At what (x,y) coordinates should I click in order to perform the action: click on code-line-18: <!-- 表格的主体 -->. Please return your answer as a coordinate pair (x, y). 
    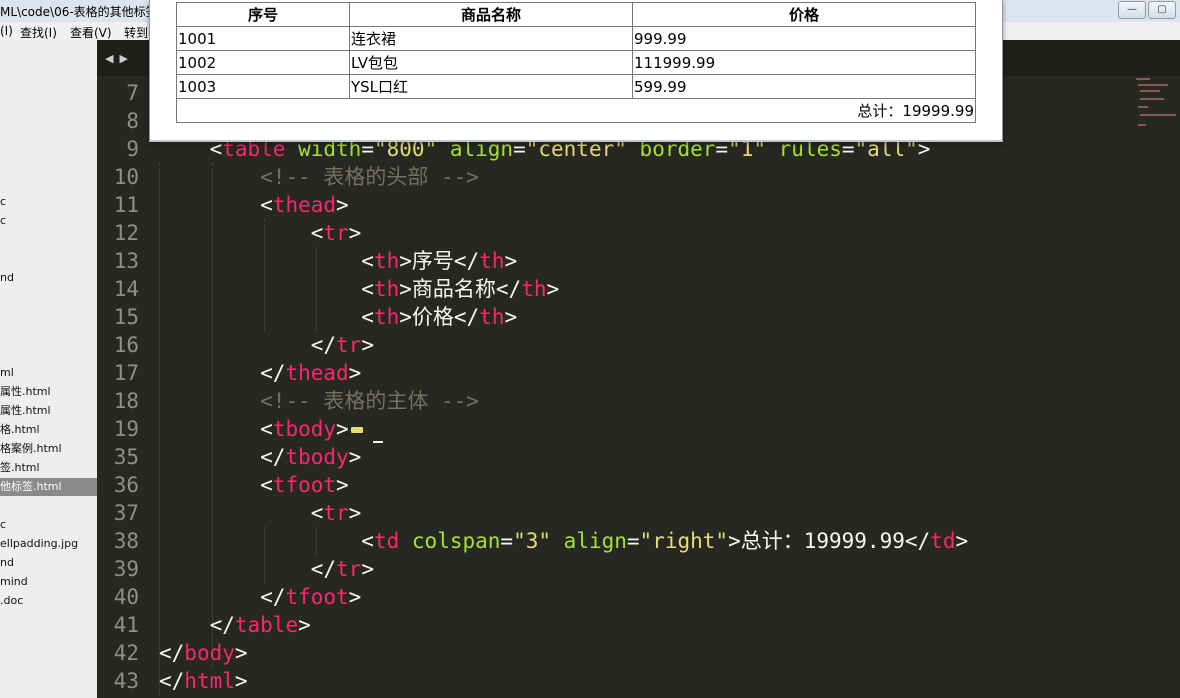
    Looking at the image, I should click on (319, 401).